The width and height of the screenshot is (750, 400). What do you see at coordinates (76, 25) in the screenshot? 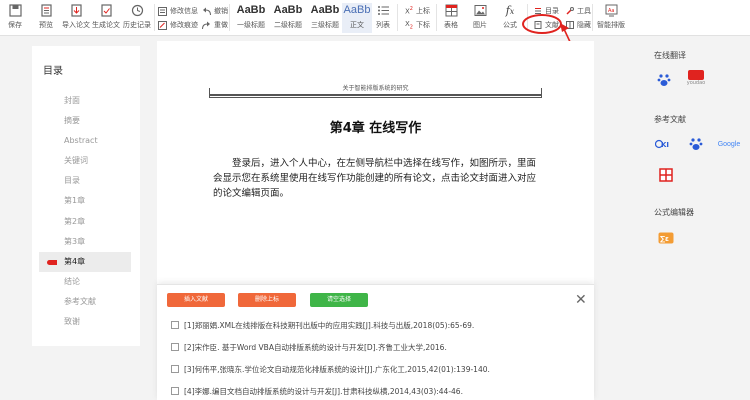
I see `import-paper-label: 导入论文` at bounding box center [76, 25].